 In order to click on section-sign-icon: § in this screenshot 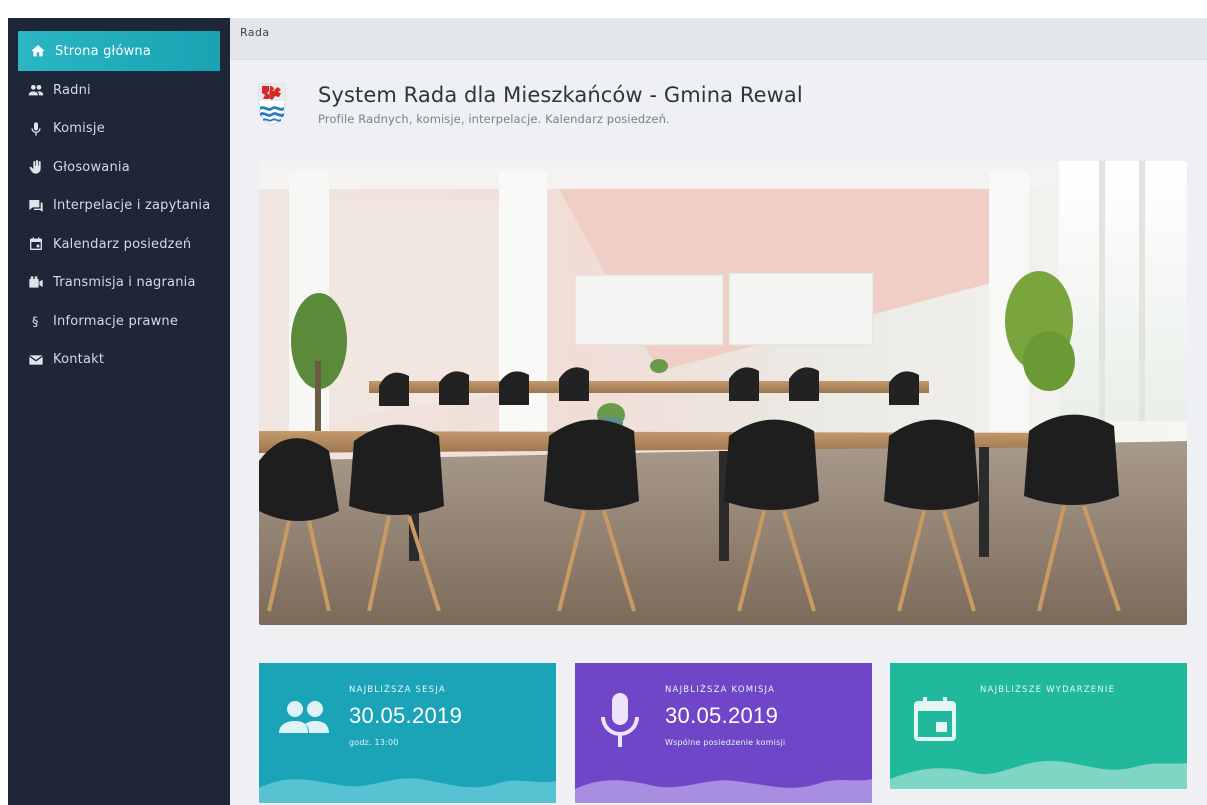, I will do `click(36, 321)`.